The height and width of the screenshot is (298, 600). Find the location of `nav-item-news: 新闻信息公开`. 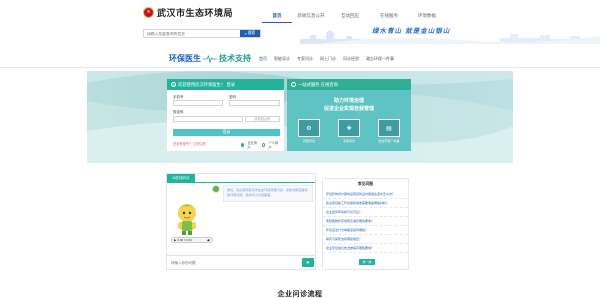

nav-item-news: 新闻信息公开 is located at coordinates (311, 17).